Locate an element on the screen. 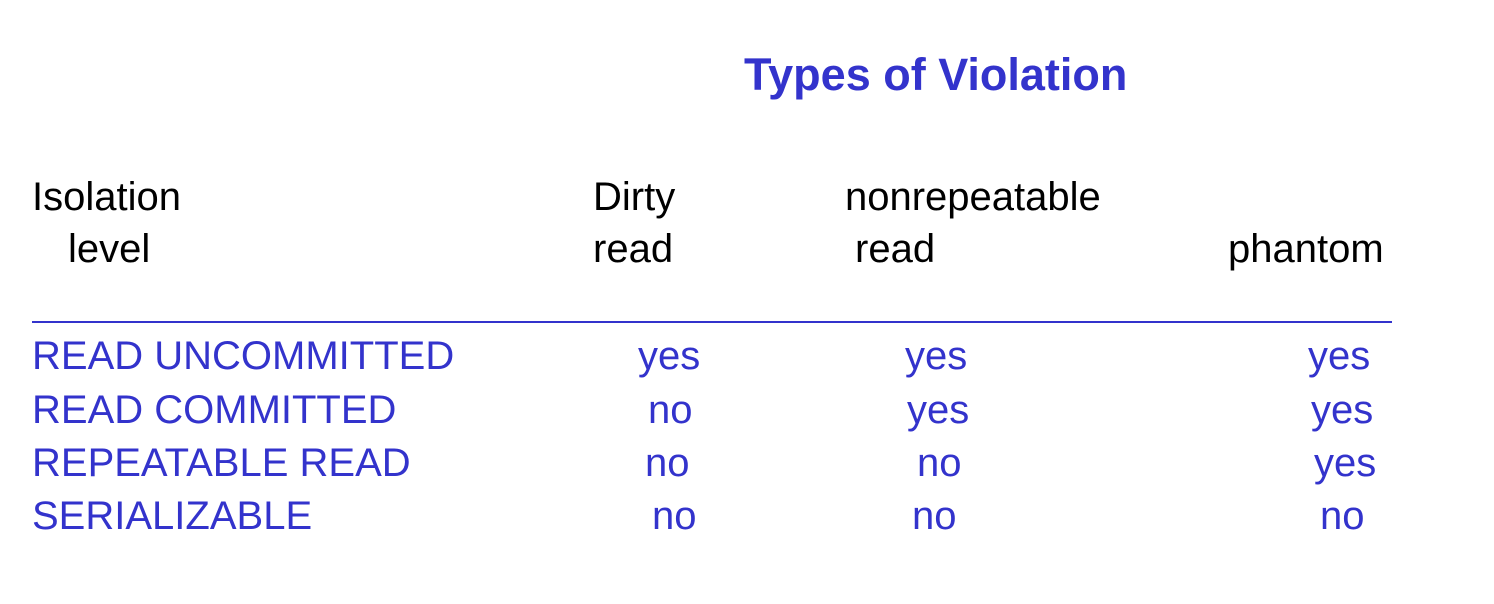 The image size is (1494, 604). row-level-repeatable-read: REPEATABLE READ is located at coordinates (221, 463).